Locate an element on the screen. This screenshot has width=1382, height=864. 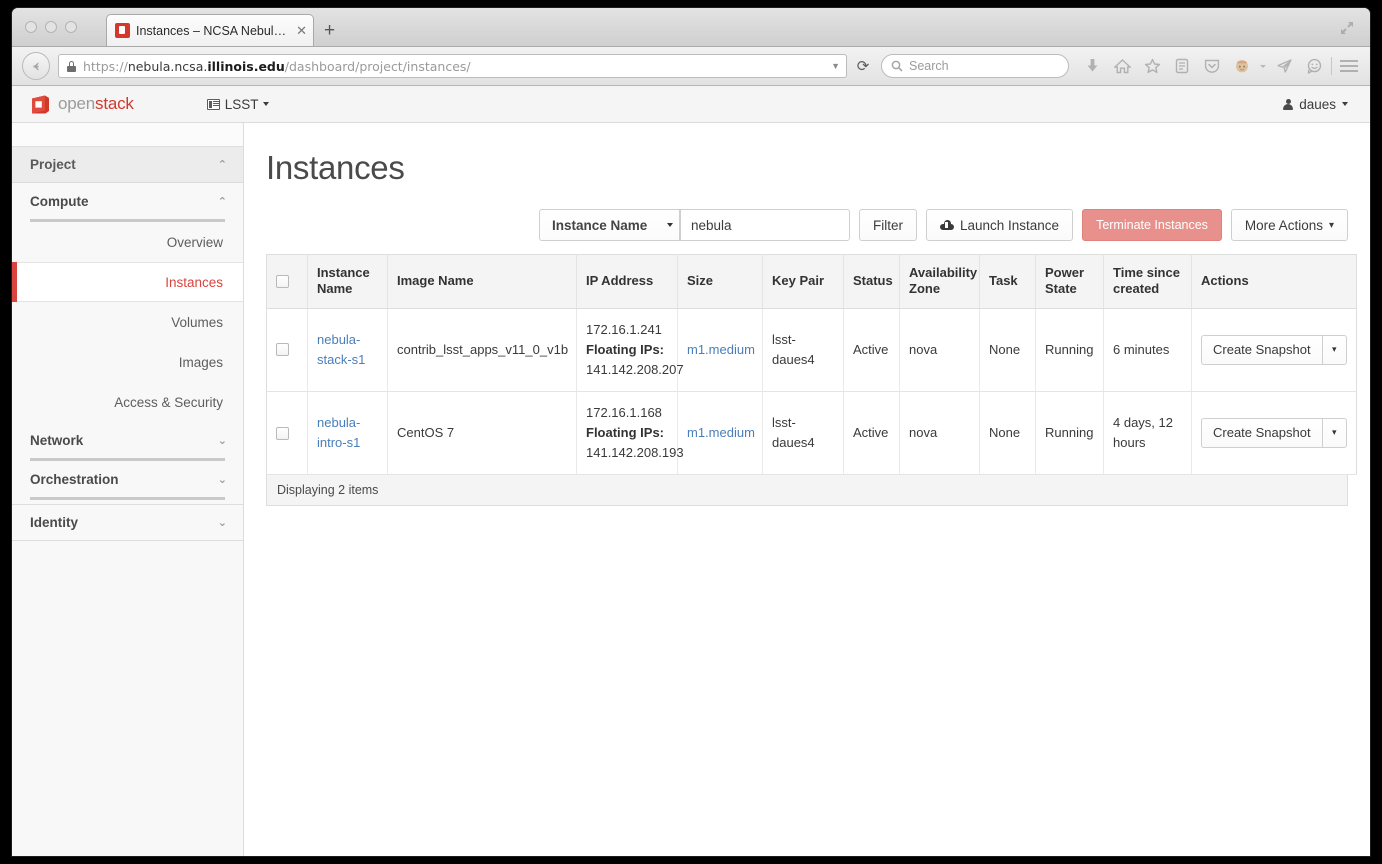
new-tab-button: + is located at coordinates (329, 30).